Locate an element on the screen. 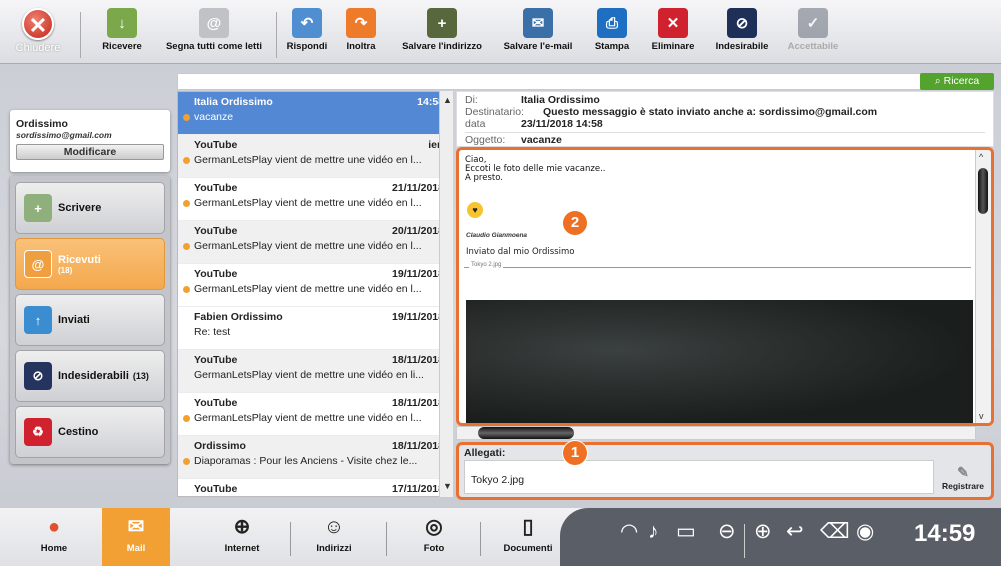  spam-count: (13) is located at coordinates (140, 376).